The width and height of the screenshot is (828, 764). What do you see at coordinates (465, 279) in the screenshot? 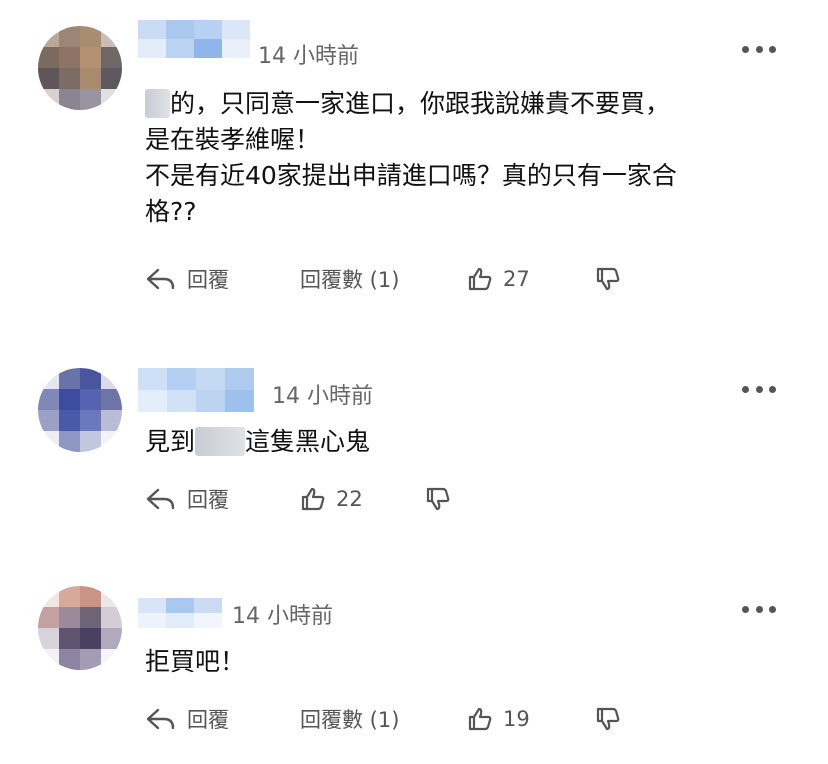
I see `comment-actions: 回覆 回覆數 (1) 27` at bounding box center [465, 279].